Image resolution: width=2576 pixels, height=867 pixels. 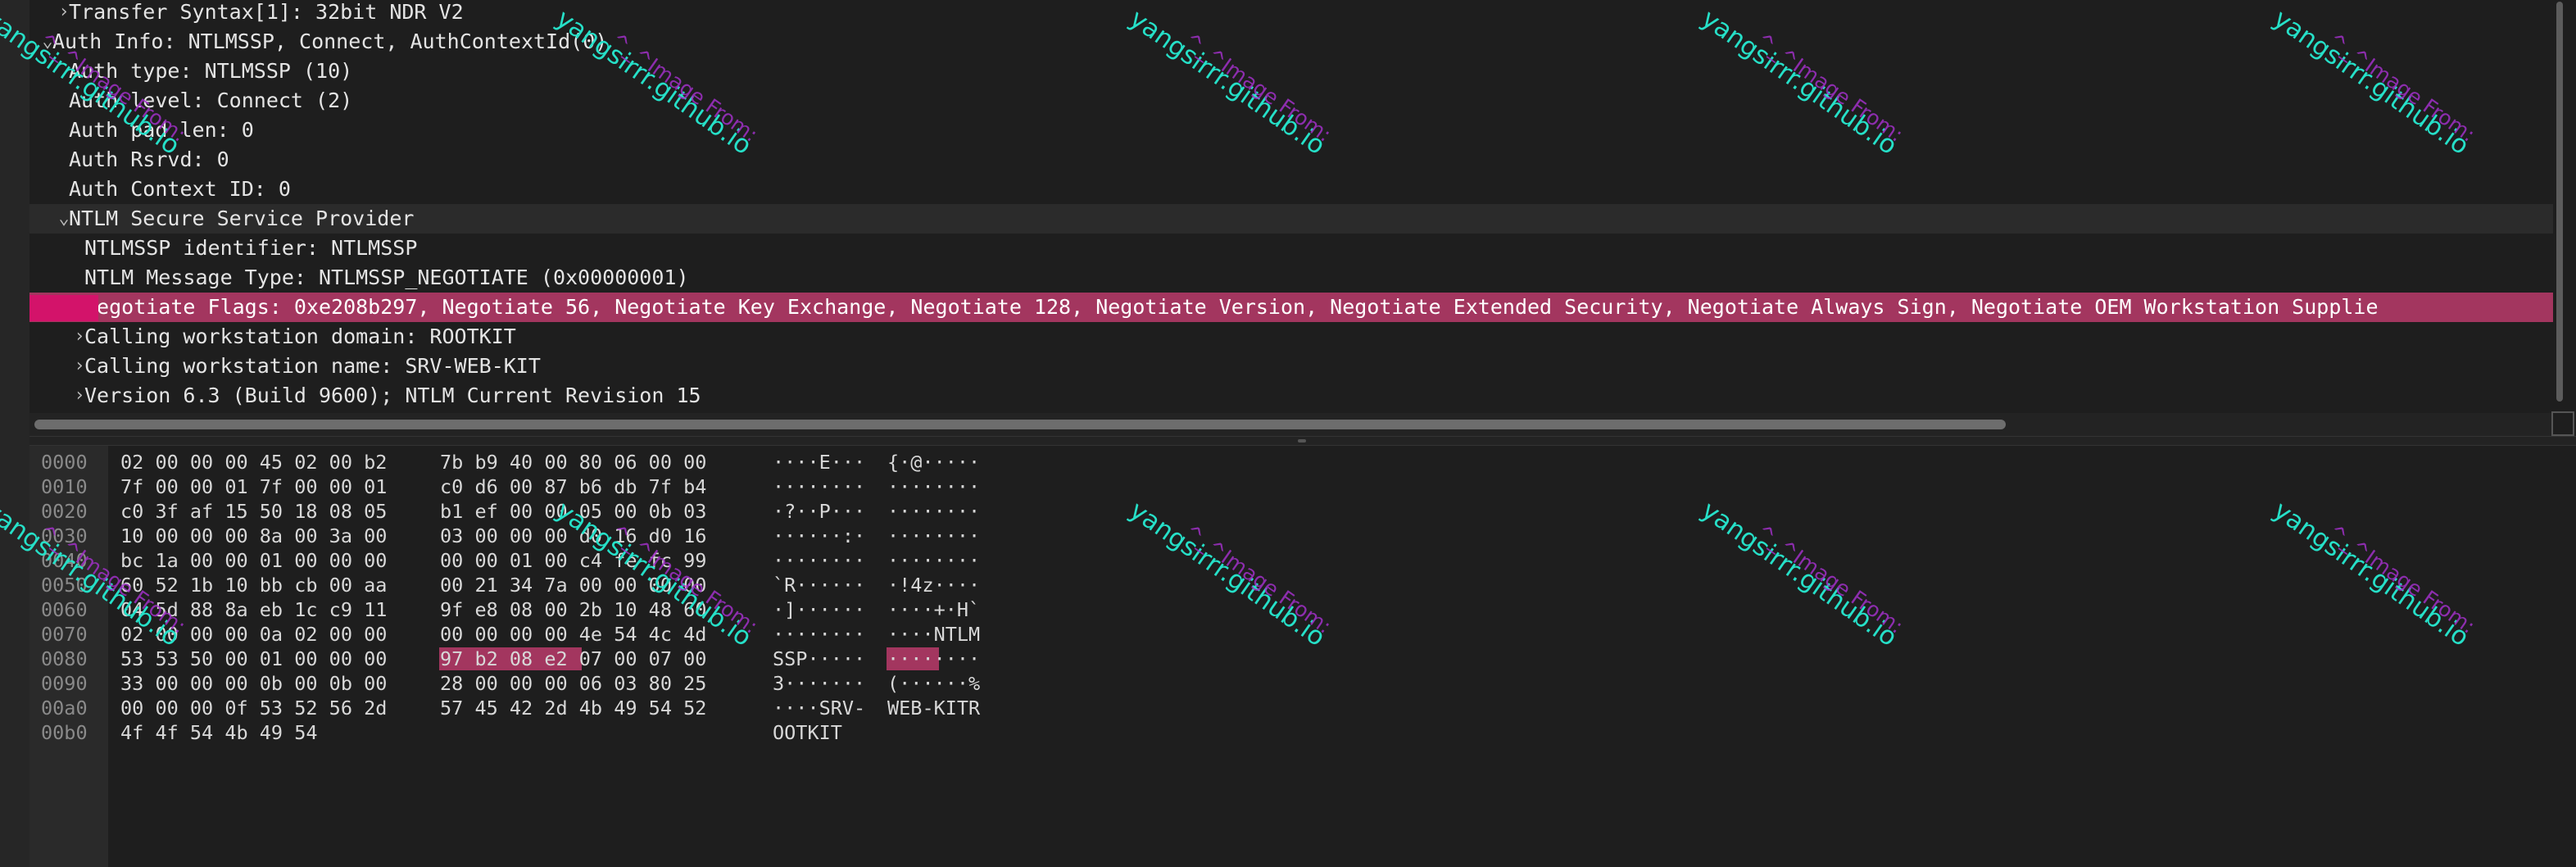 I want to click on tree-row: Auth level: Connect (2), so click(x=1291, y=101).